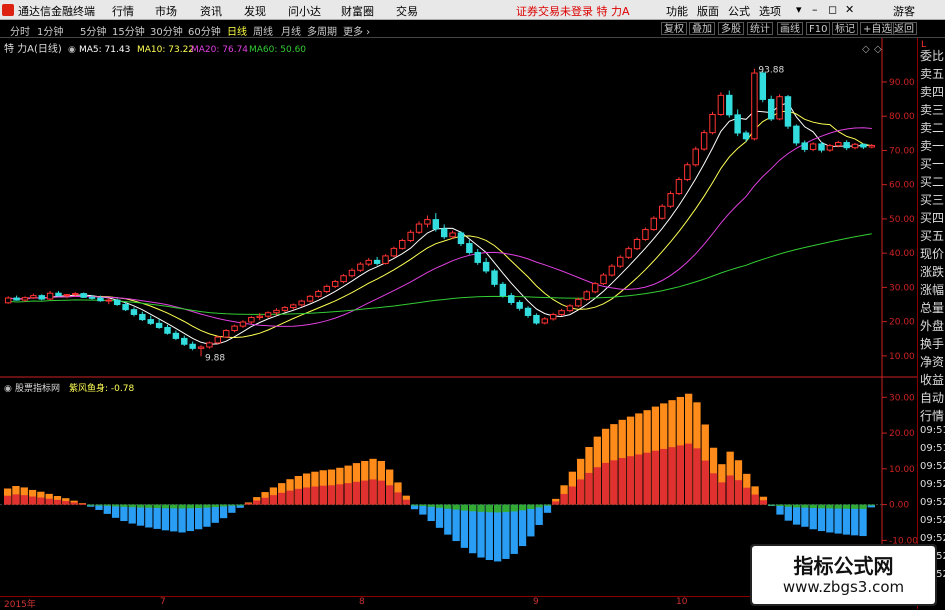  What do you see at coordinates (818, 28) in the screenshot?
I see `f10-button: F10` at bounding box center [818, 28].